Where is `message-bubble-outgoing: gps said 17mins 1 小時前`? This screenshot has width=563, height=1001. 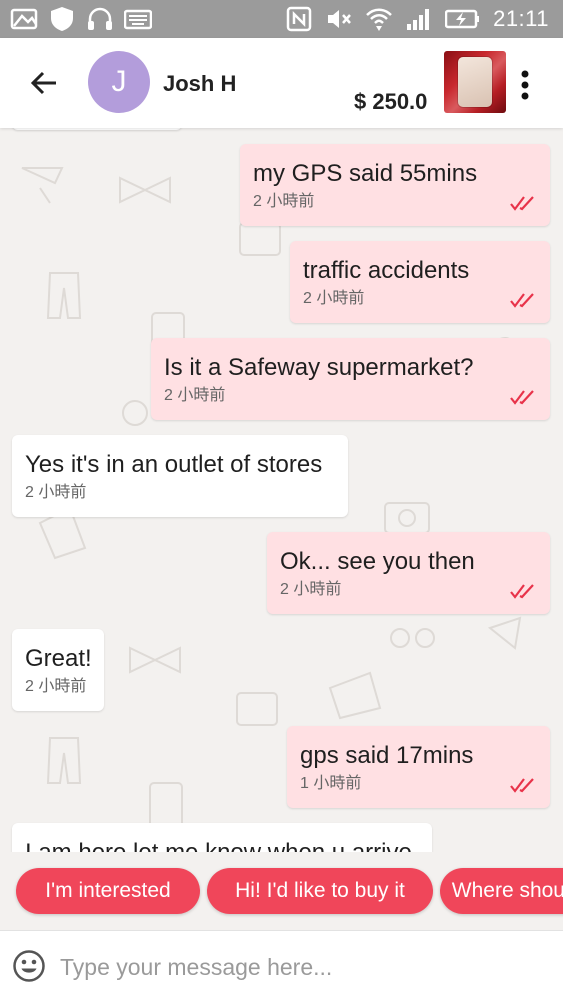
message-bubble-outgoing: gps said 17mins 1 小時前 is located at coordinates (418, 767).